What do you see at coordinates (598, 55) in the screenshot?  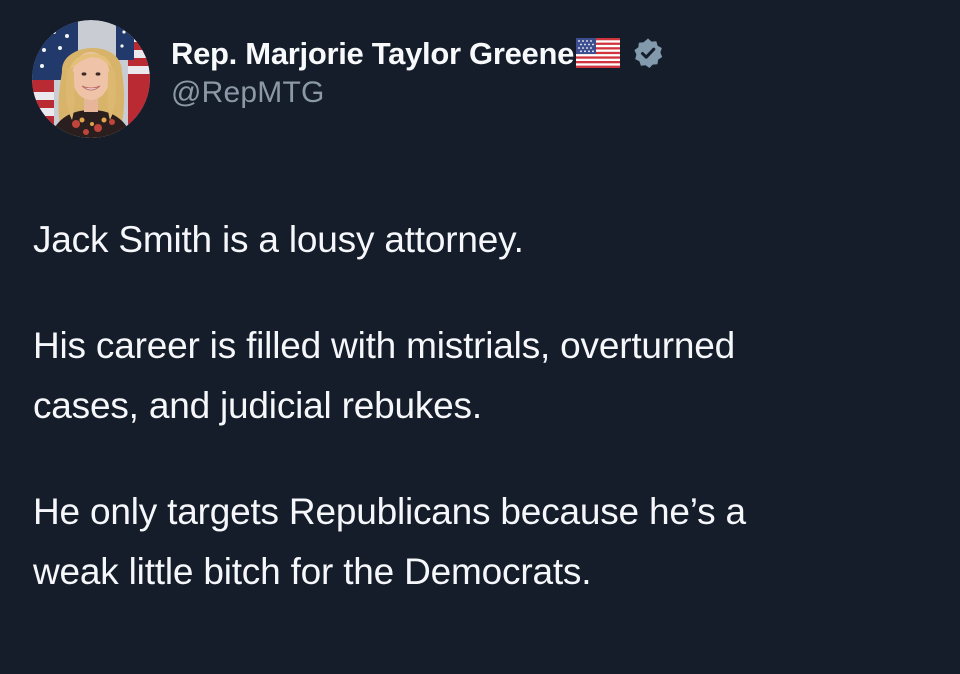 I see `us-flag-icon` at bounding box center [598, 55].